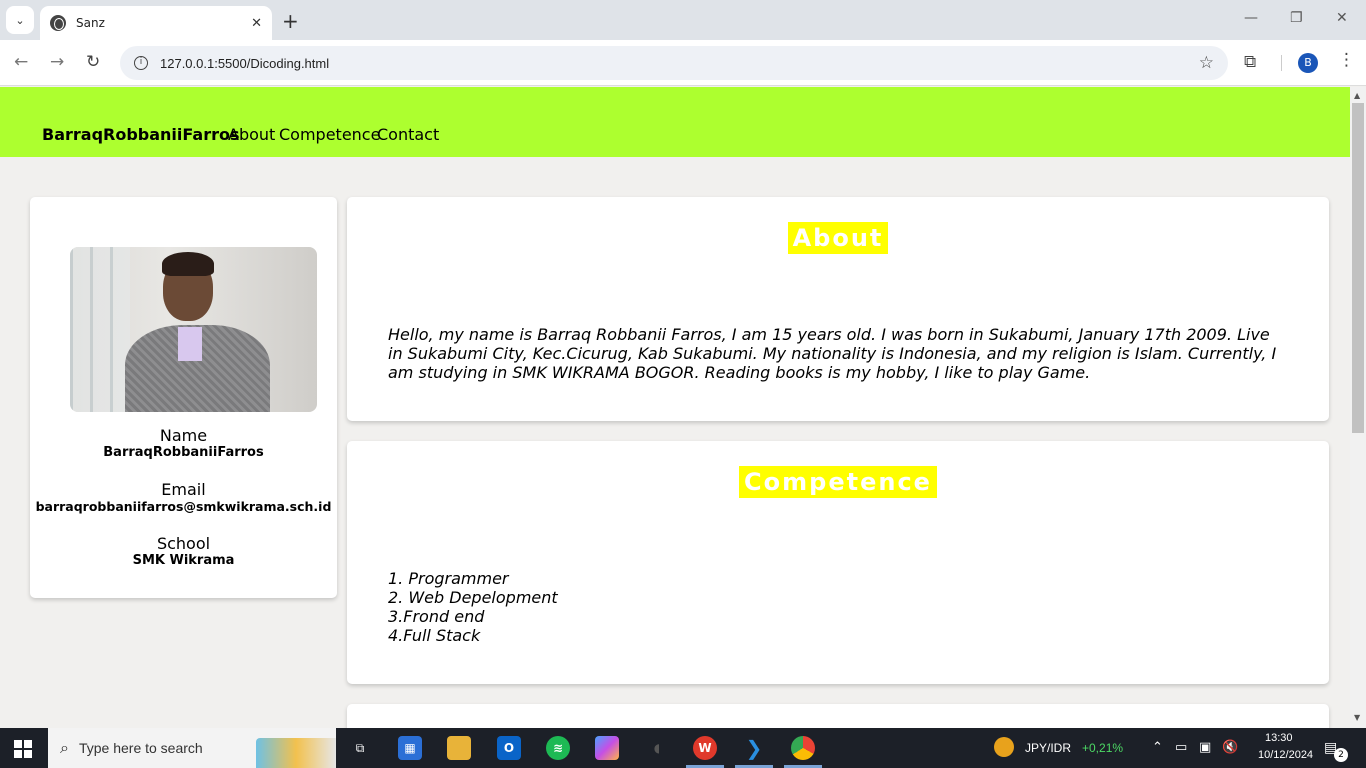 The height and width of the screenshot is (768, 1366). Describe the element at coordinates (1157, 747) in the screenshot. I see `tray-chevron-icon: ⌃` at that location.